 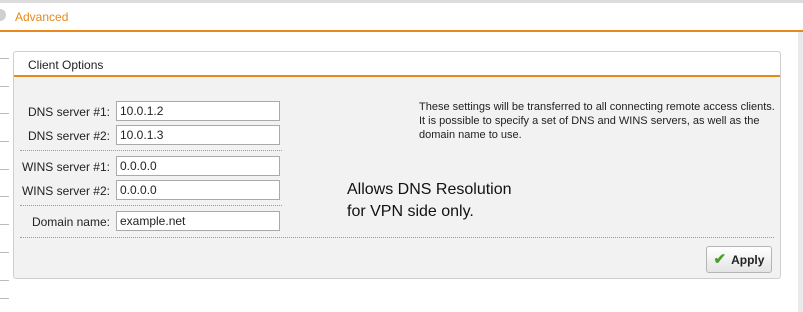 I want to click on apply-button: ✔ Apply, so click(x=739, y=259).